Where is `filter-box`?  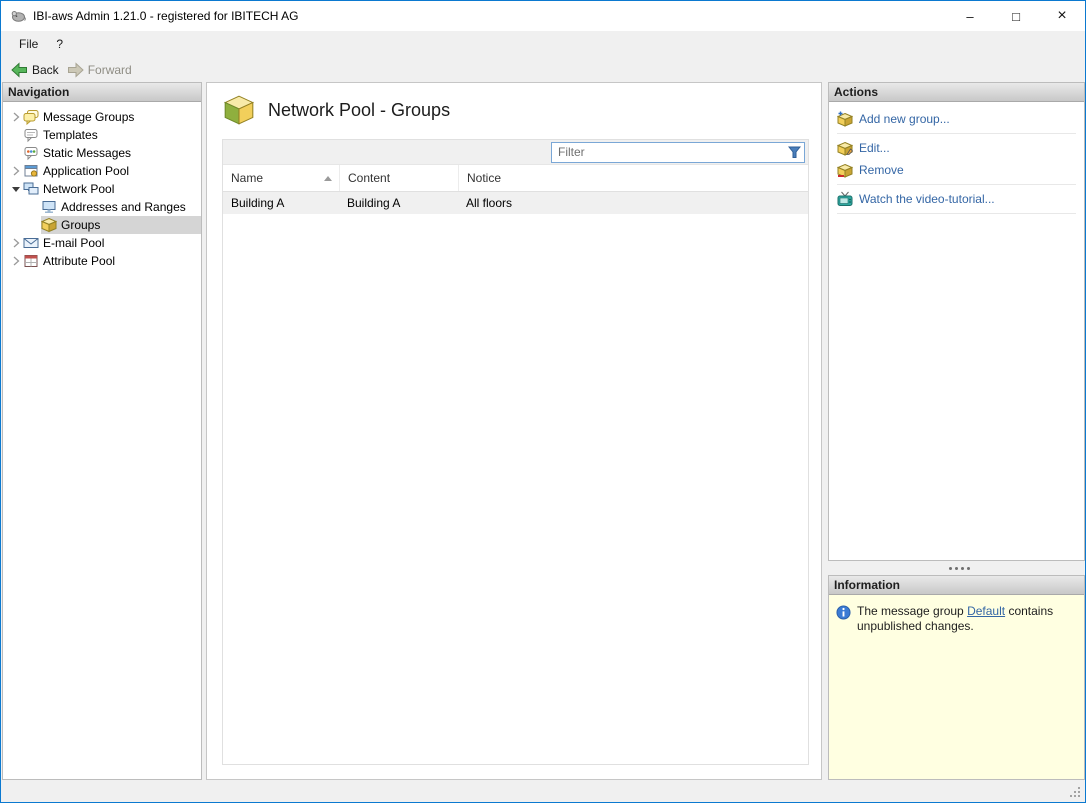 filter-box is located at coordinates (678, 152).